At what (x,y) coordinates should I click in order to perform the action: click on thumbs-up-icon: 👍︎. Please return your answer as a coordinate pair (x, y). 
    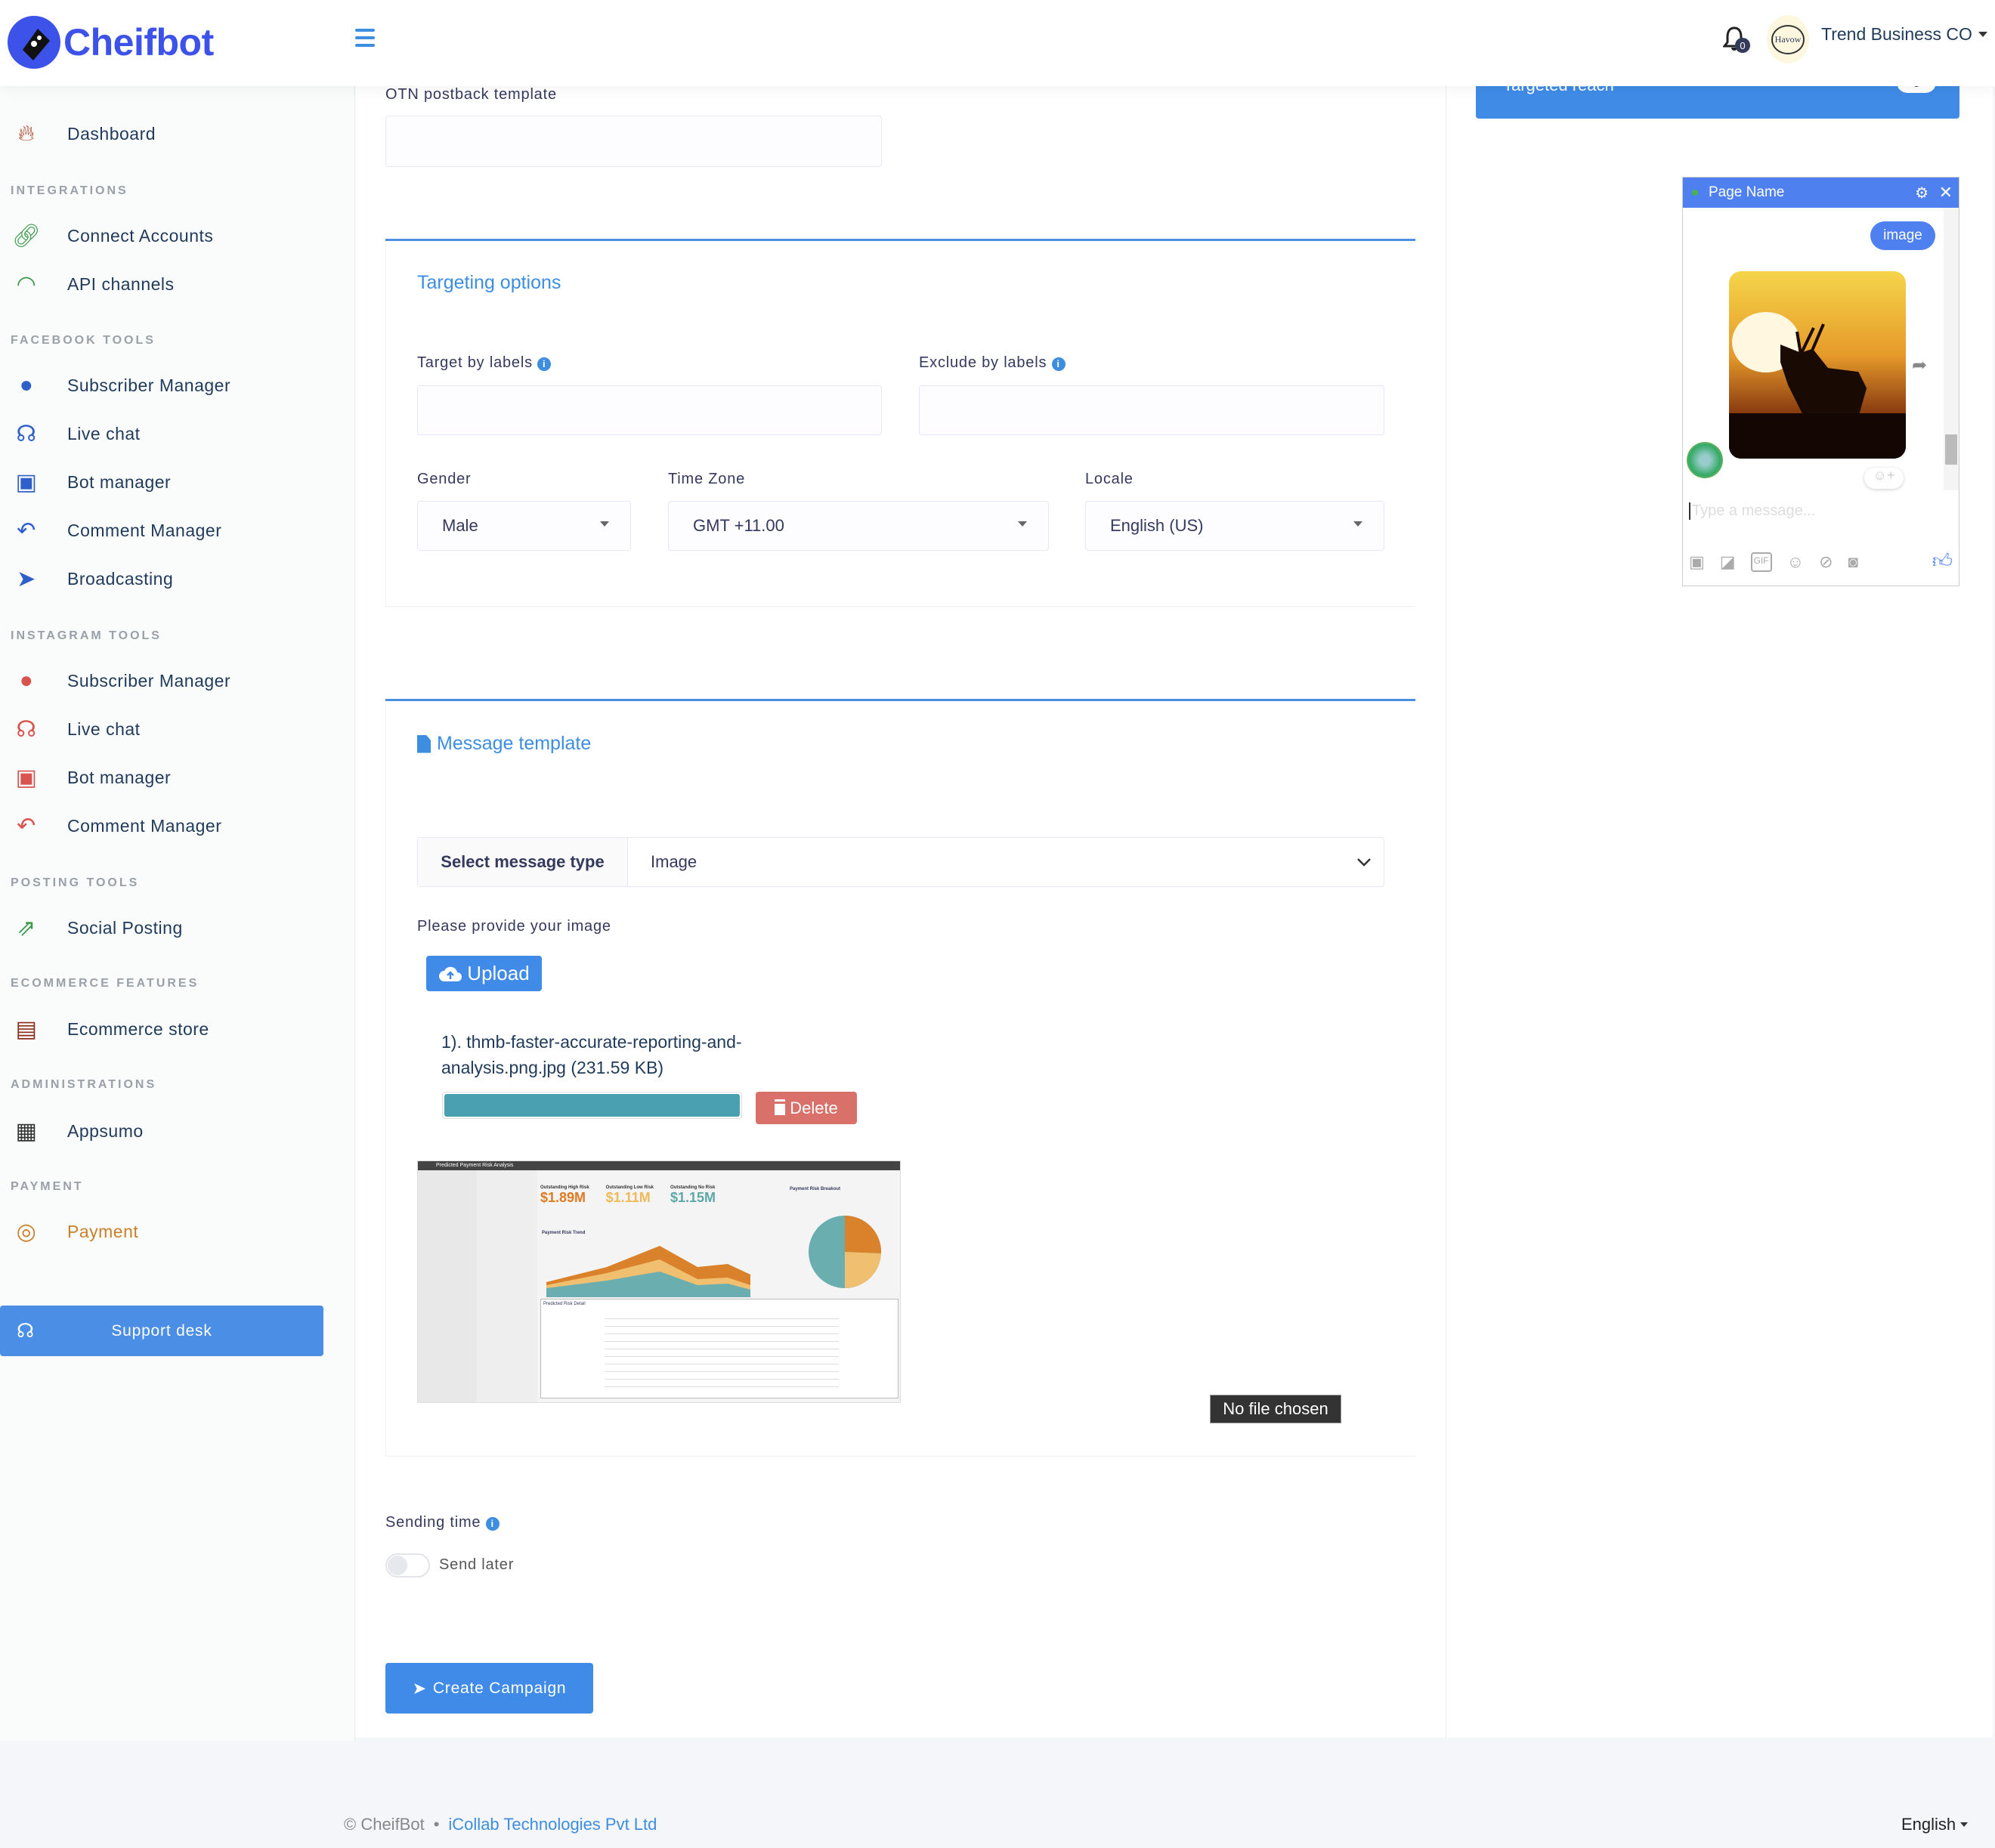
    Looking at the image, I should click on (1943, 561).